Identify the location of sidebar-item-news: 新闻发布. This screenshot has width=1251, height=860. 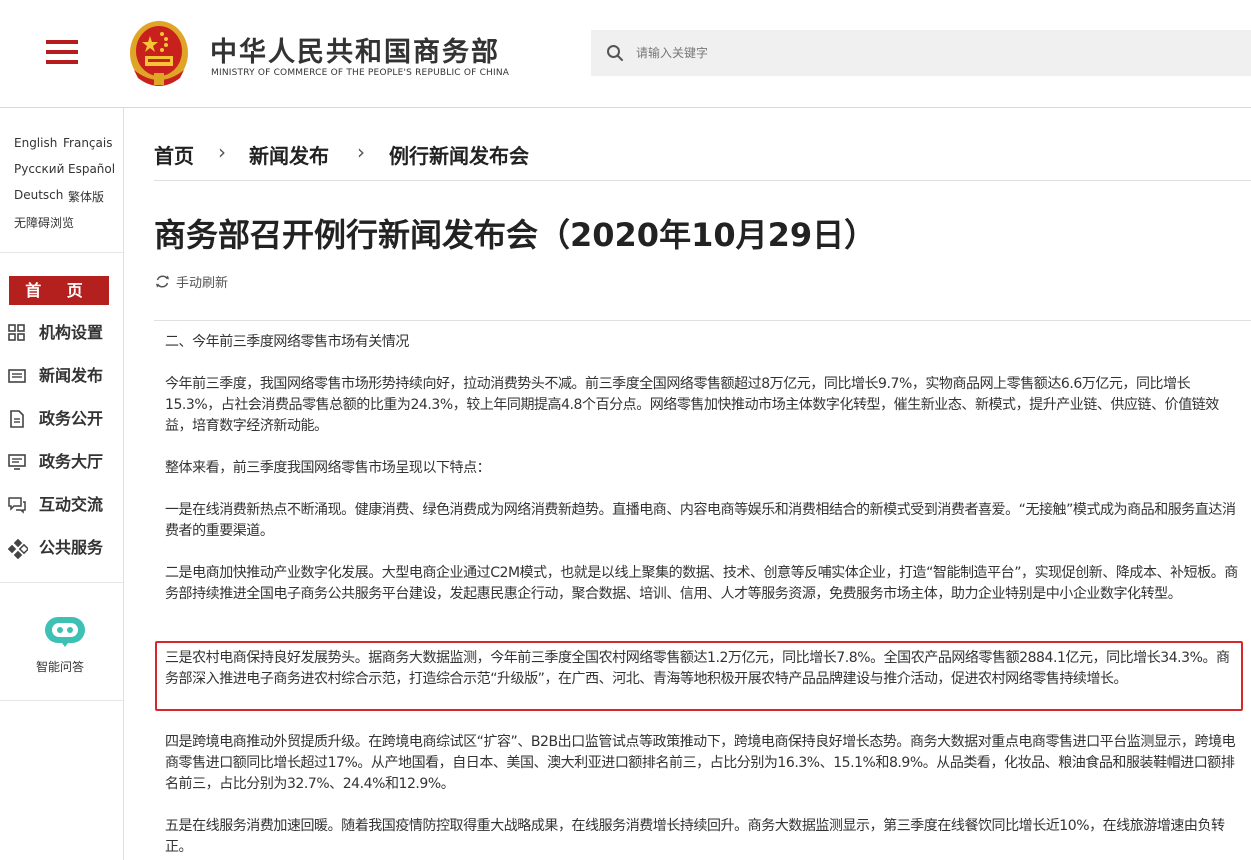
(64, 376).